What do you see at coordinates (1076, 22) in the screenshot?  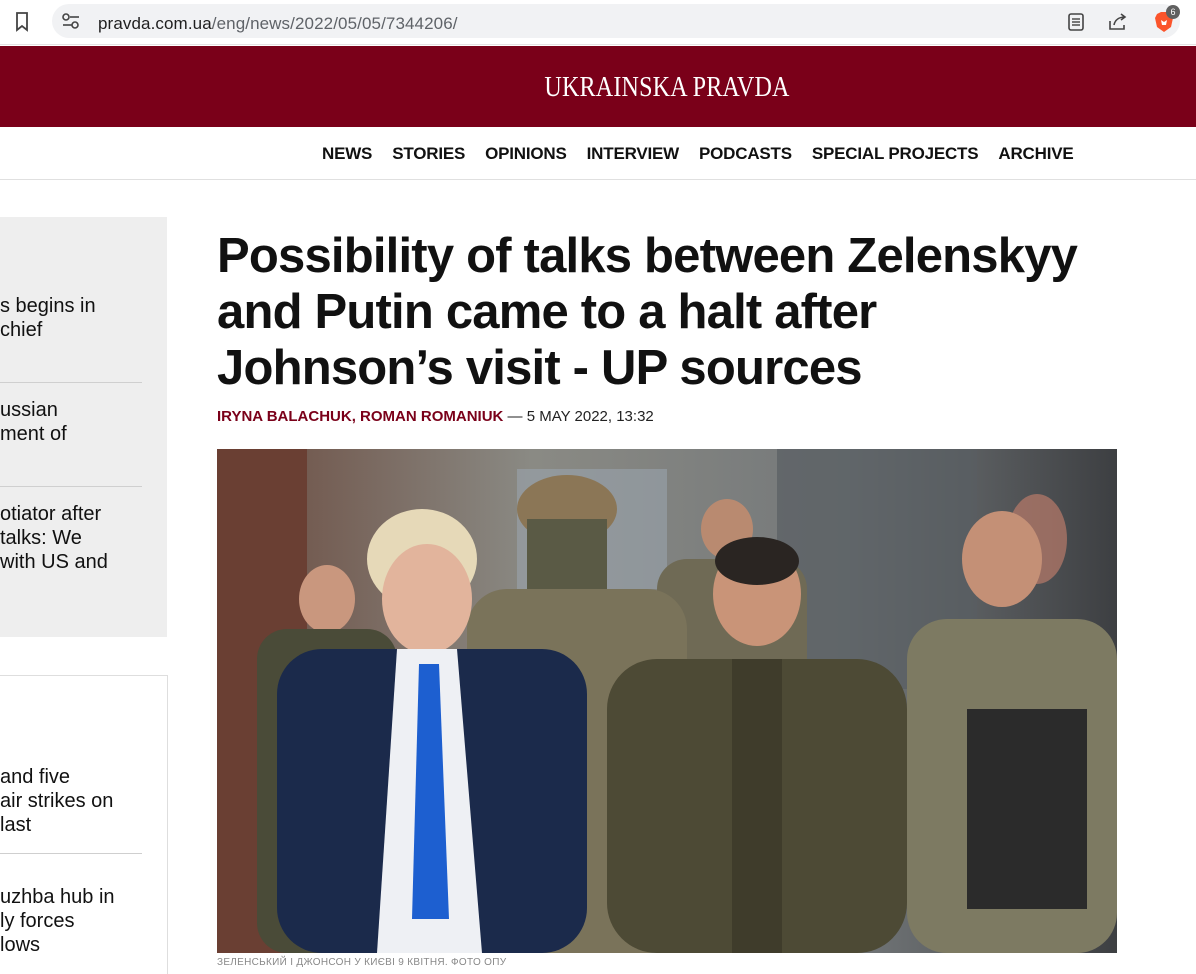 I see `reader-mode-icon` at bounding box center [1076, 22].